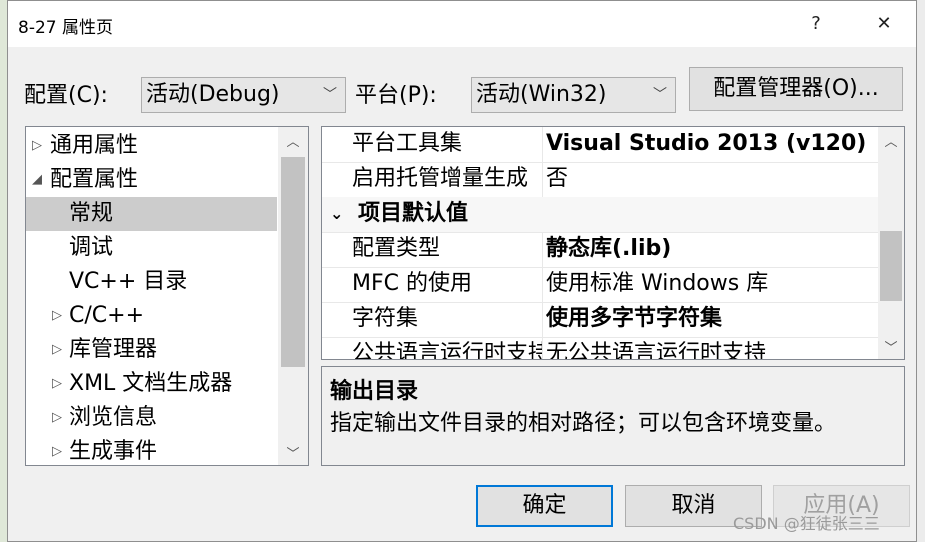 The width and height of the screenshot is (925, 542). I want to click on property-row-use-of-mfc: MFC 的使用 使用标准 Windows 库, so click(600, 285).